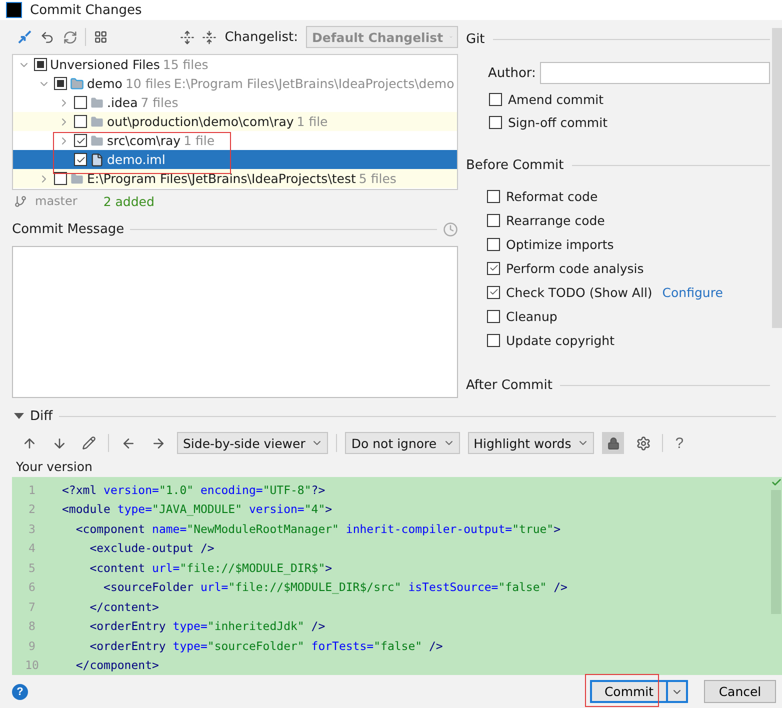  I want to click on commit-options-button, so click(678, 691).